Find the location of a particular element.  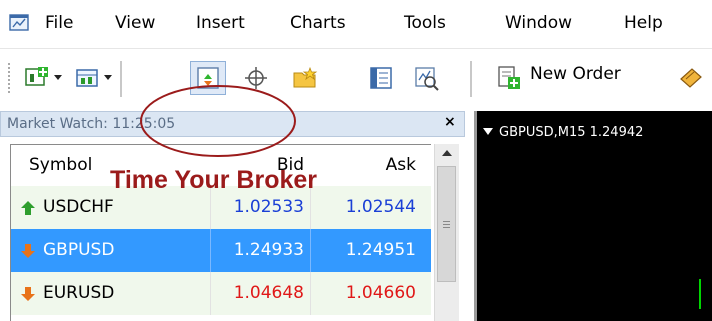

ask-cell: 1.04660 is located at coordinates (380, 293).